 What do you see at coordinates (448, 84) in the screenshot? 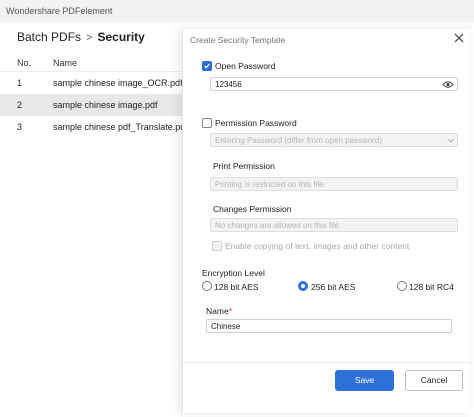
I see `eye-icon` at bounding box center [448, 84].